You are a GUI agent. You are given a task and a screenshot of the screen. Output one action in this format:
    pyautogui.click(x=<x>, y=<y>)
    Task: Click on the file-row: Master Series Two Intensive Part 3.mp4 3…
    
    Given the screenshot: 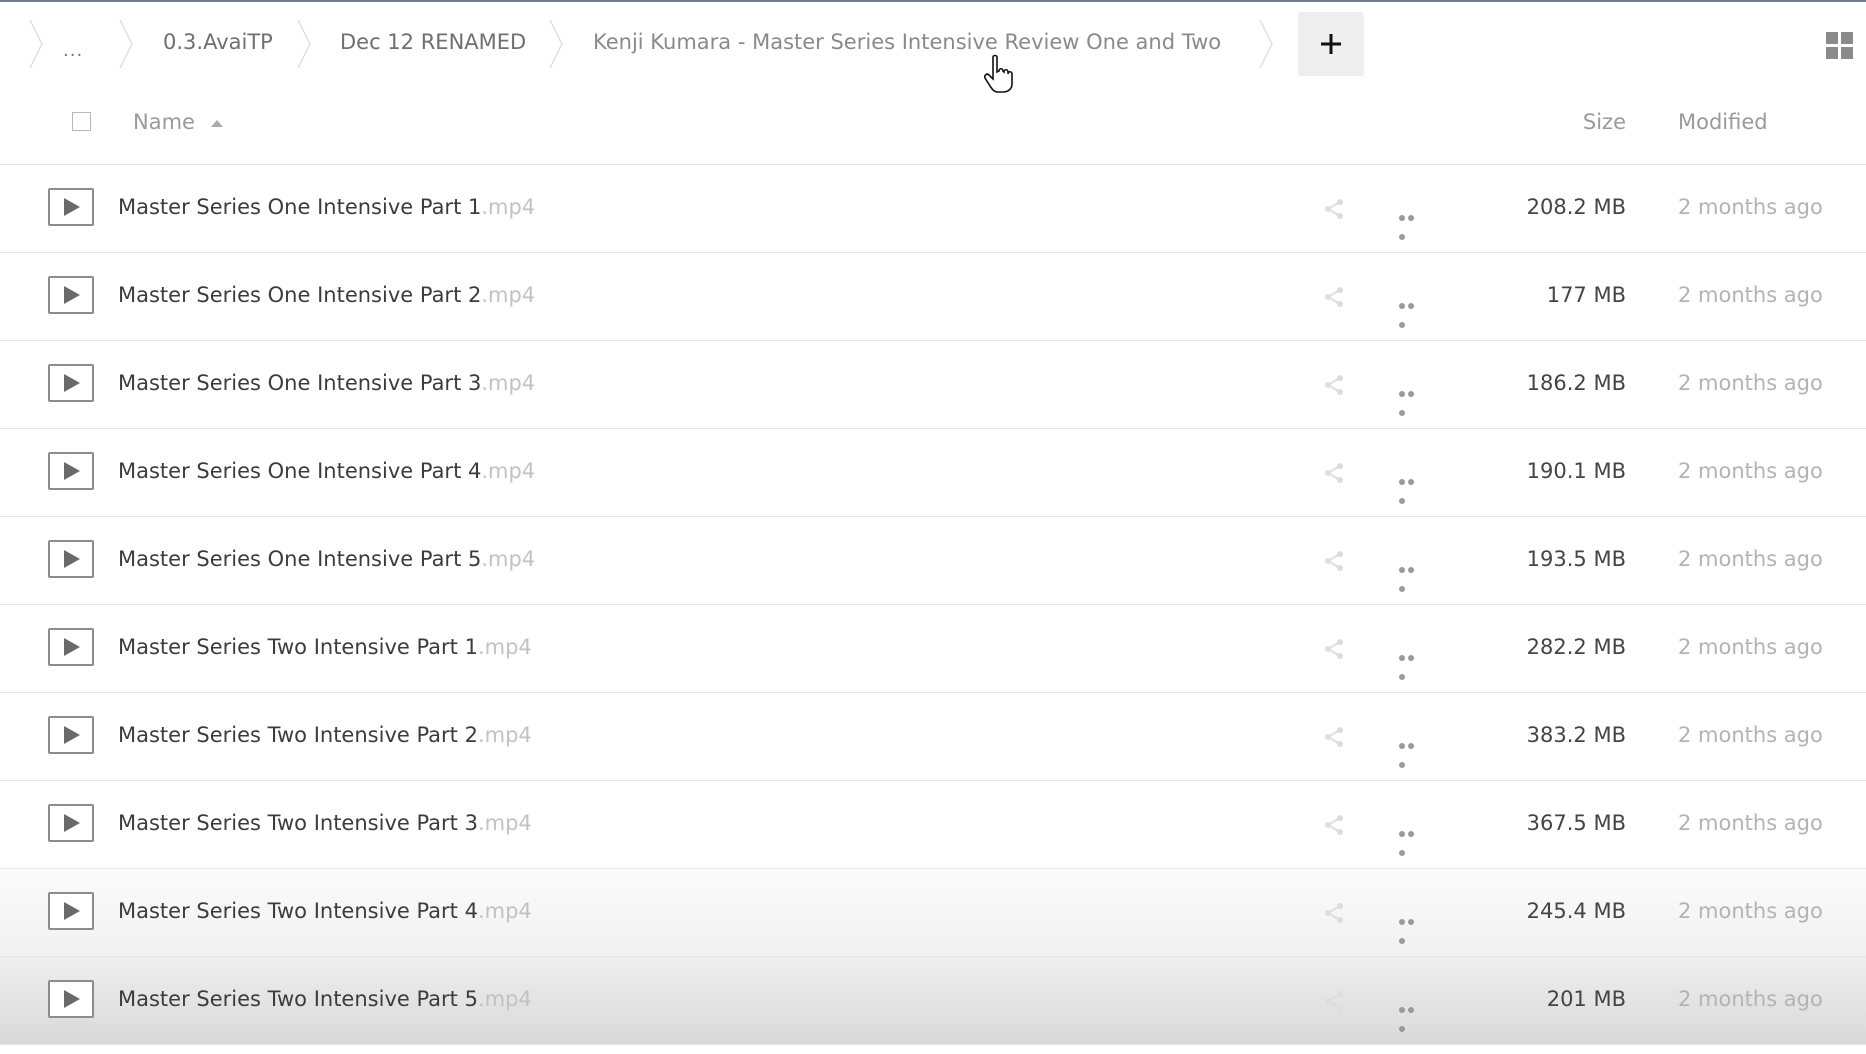 What is the action you would take?
    pyautogui.click(x=933, y=825)
    